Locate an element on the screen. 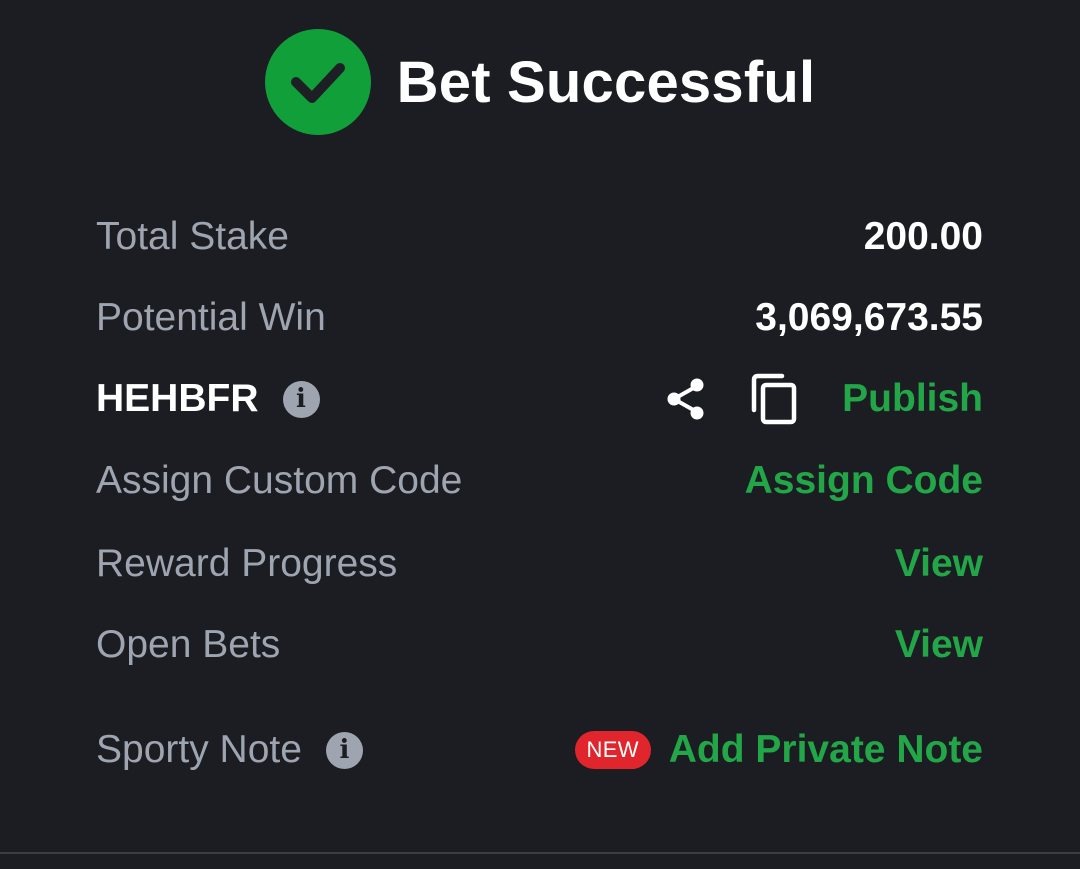 This screenshot has width=1080, height=869. sporty-note-label: Sporty Note is located at coordinates (199, 749).